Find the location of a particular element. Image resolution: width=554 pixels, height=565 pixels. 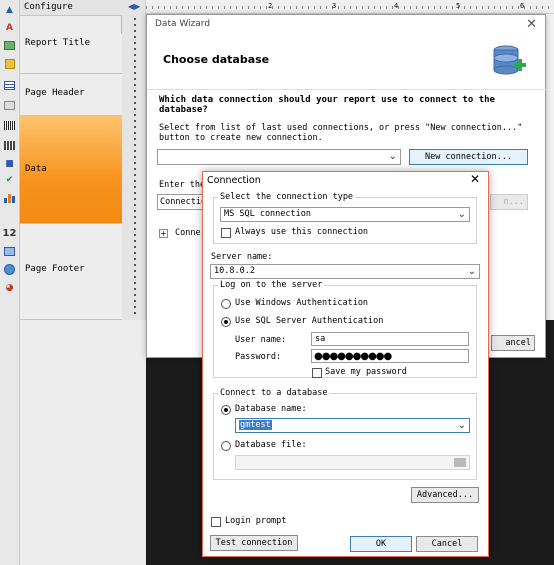

table-icon is located at coordinates (9, 85).